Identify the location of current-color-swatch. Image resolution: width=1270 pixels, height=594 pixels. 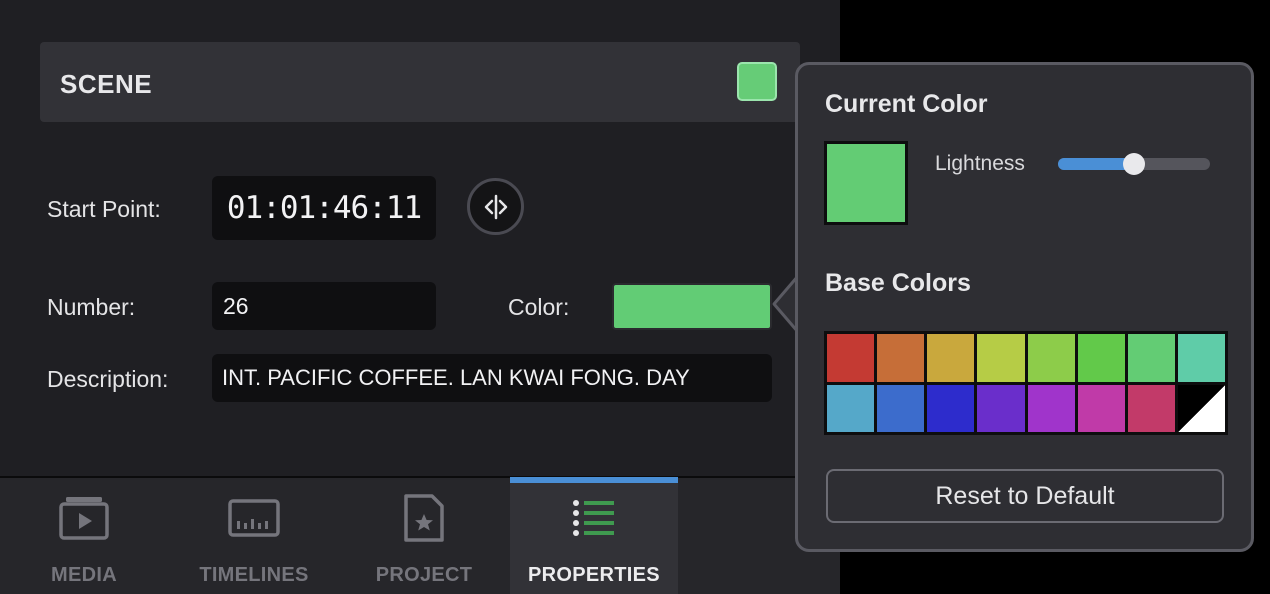
(866, 183).